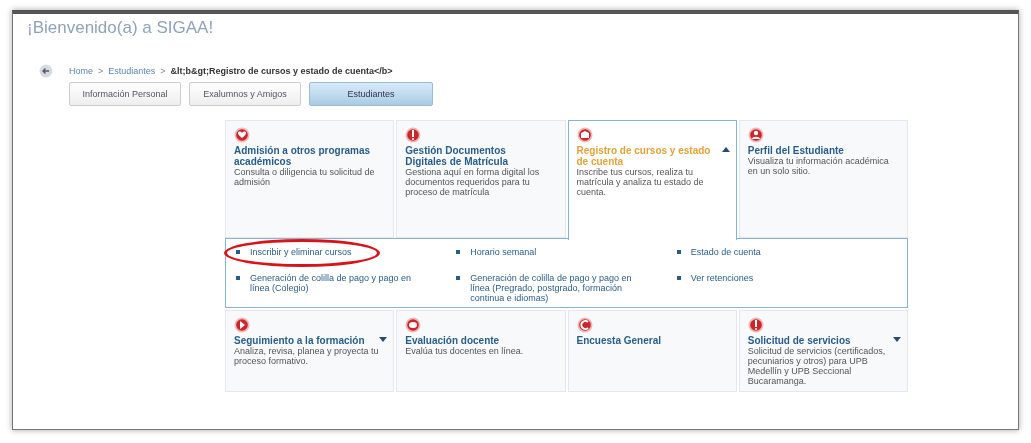 The width and height of the screenshot is (1031, 443). I want to click on card-description: Evalúa tus docentes en línea., so click(465, 351).